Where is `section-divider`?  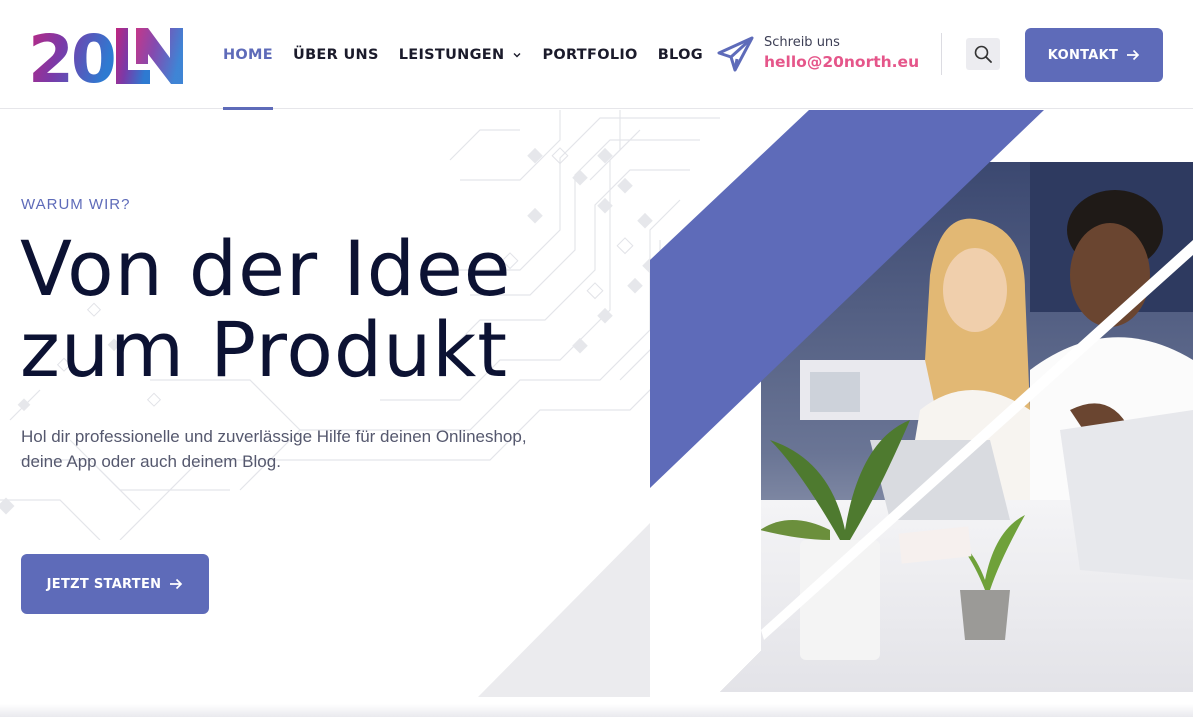 section-divider is located at coordinates (596, 710).